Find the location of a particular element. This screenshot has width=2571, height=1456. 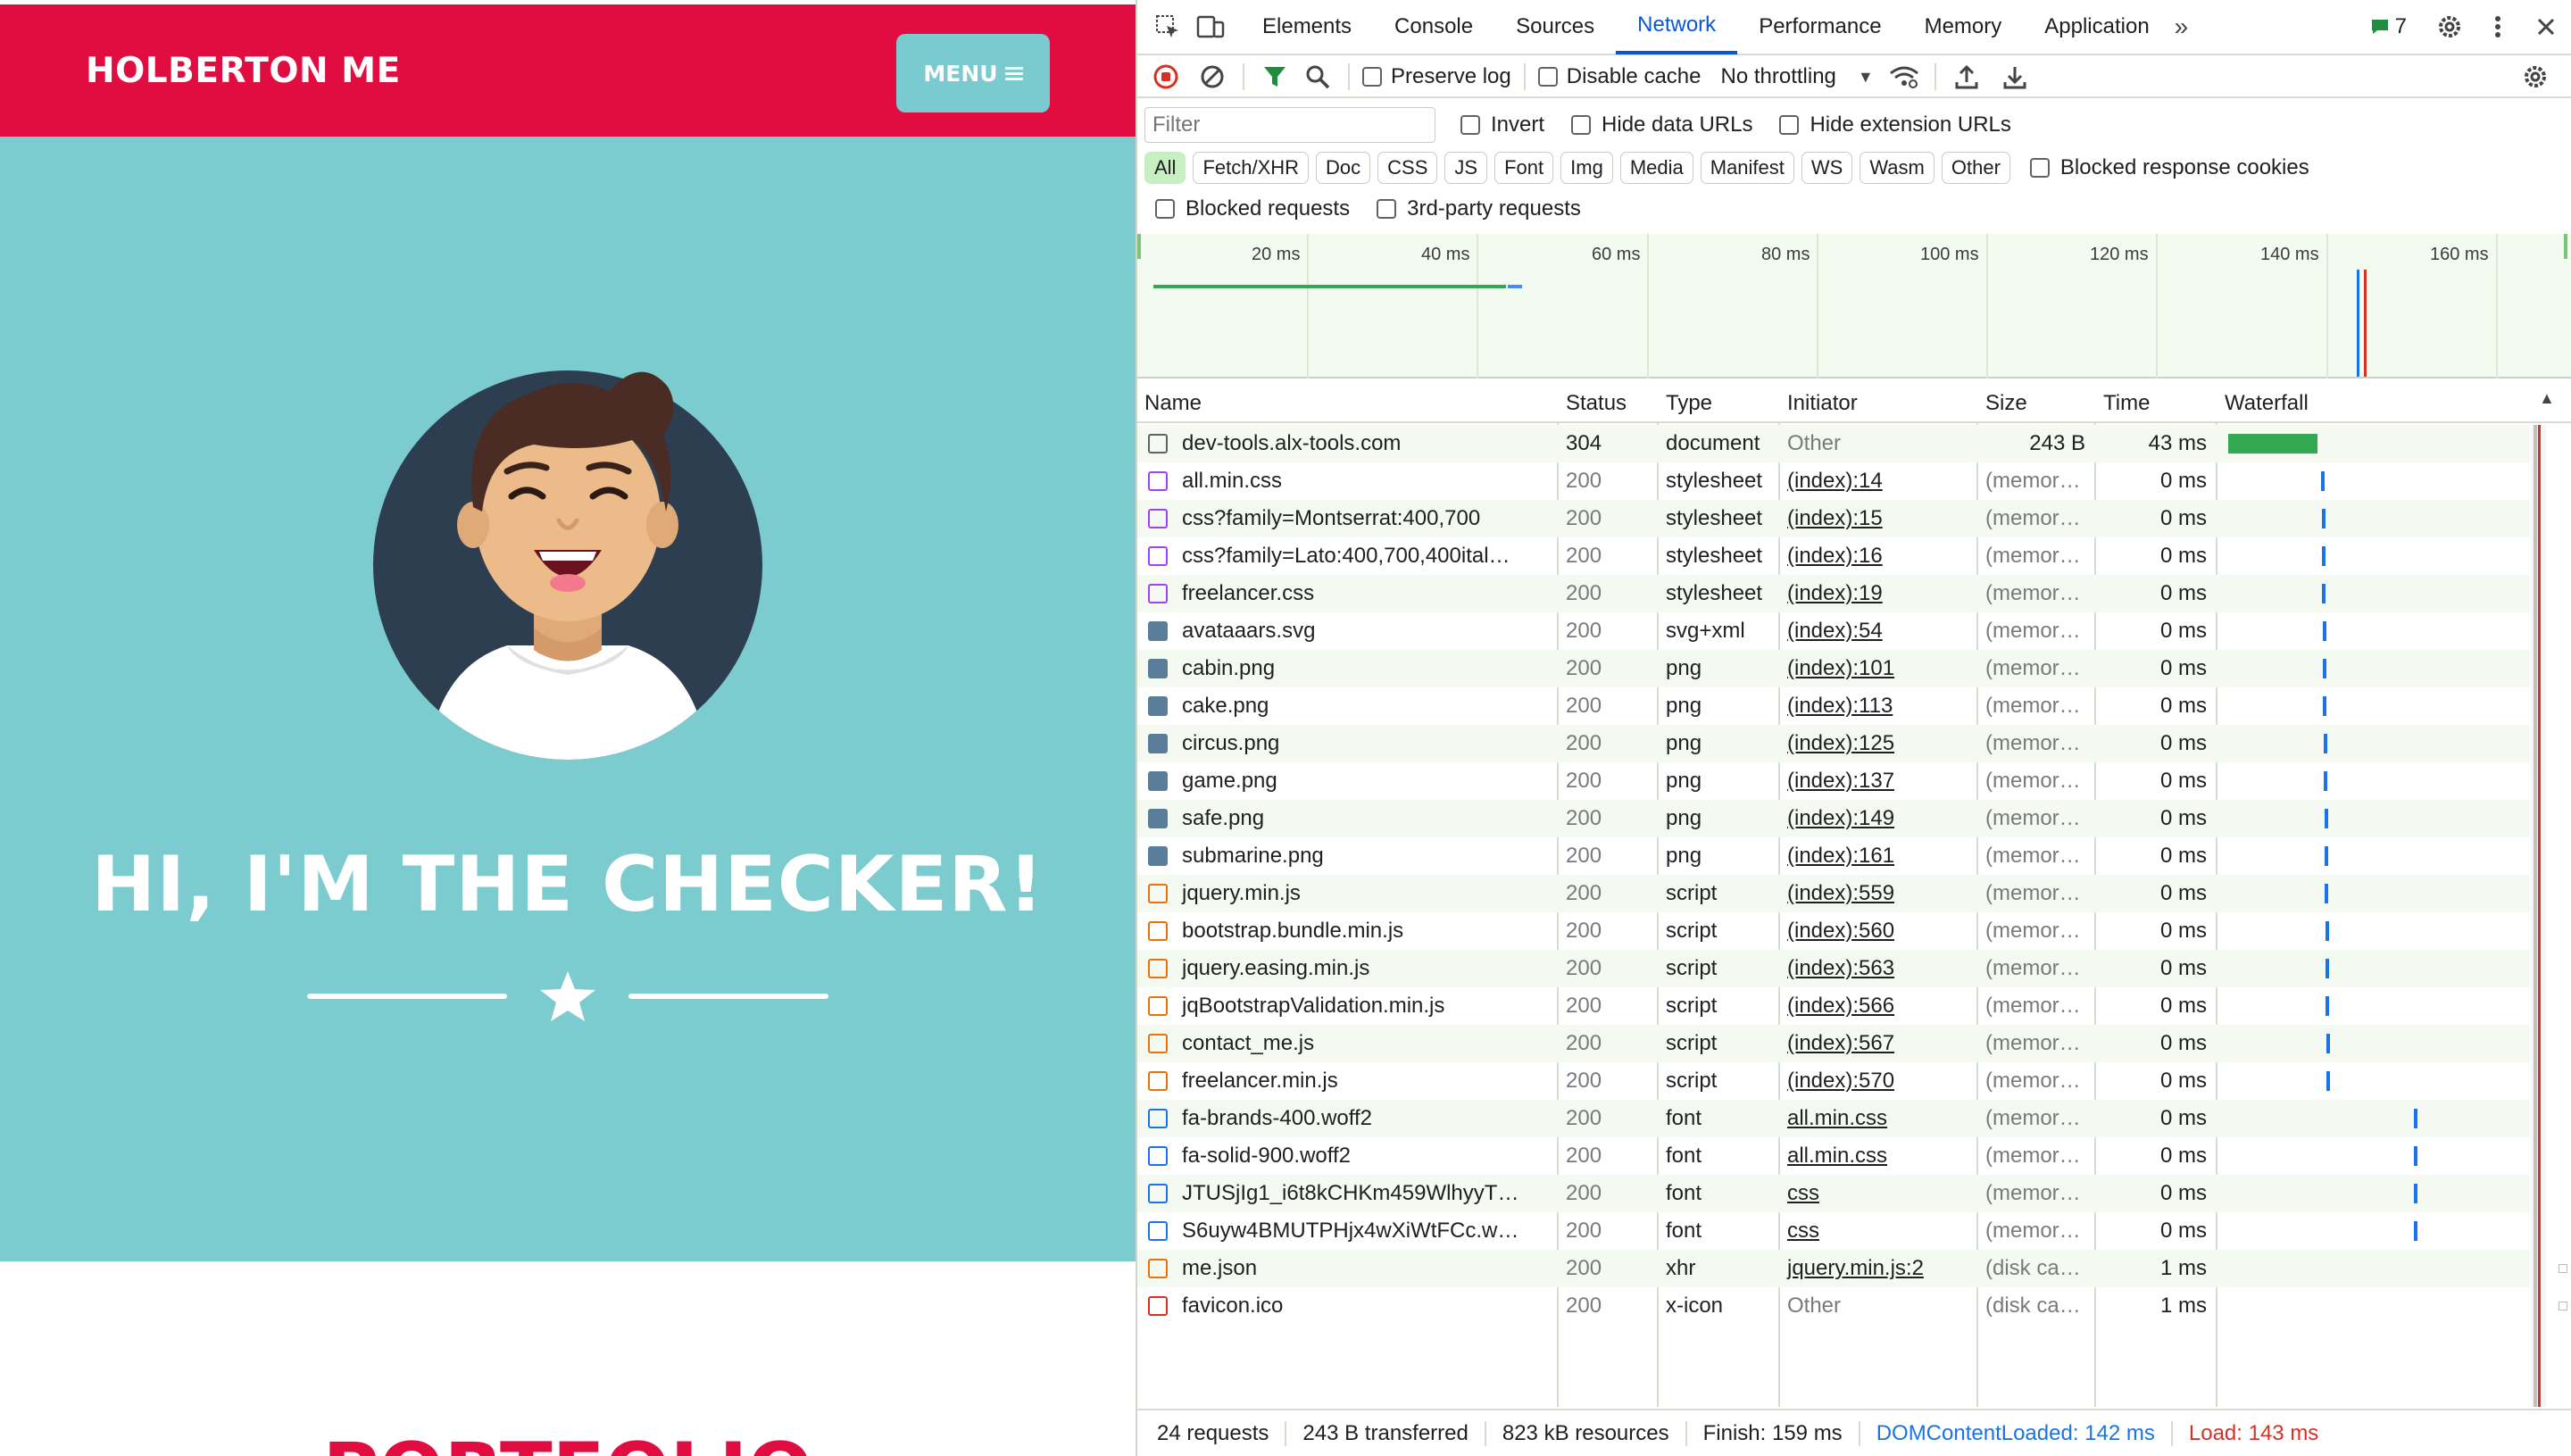

chip-img: Img is located at coordinates (1586, 168).